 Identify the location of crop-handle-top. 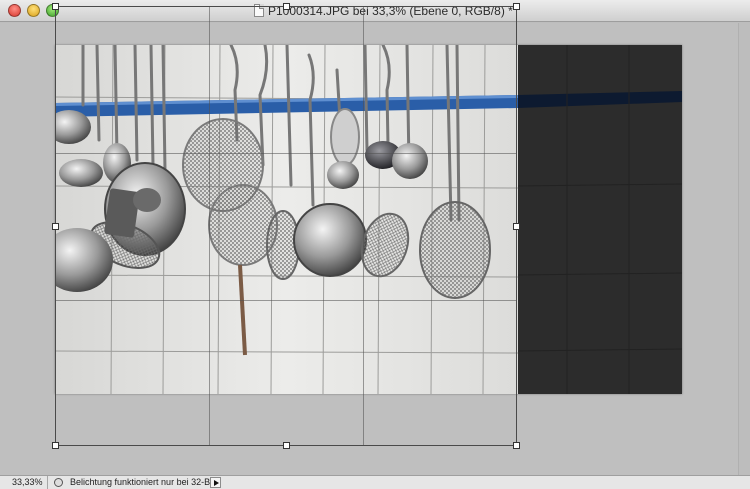
(286, 6).